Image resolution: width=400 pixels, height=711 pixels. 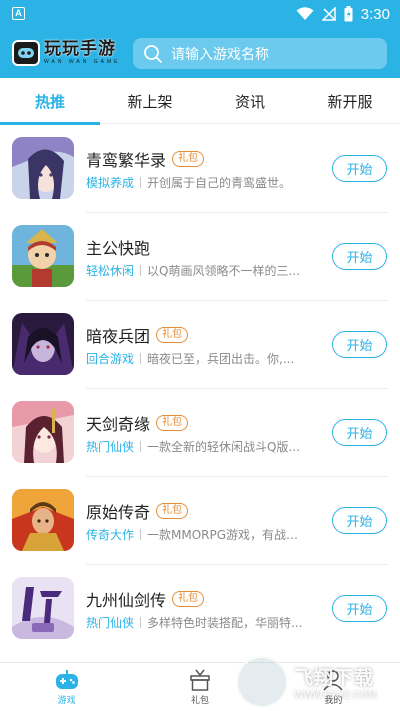 I want to click on logo-text: 玩玩手游, so click(x=80, y=49).